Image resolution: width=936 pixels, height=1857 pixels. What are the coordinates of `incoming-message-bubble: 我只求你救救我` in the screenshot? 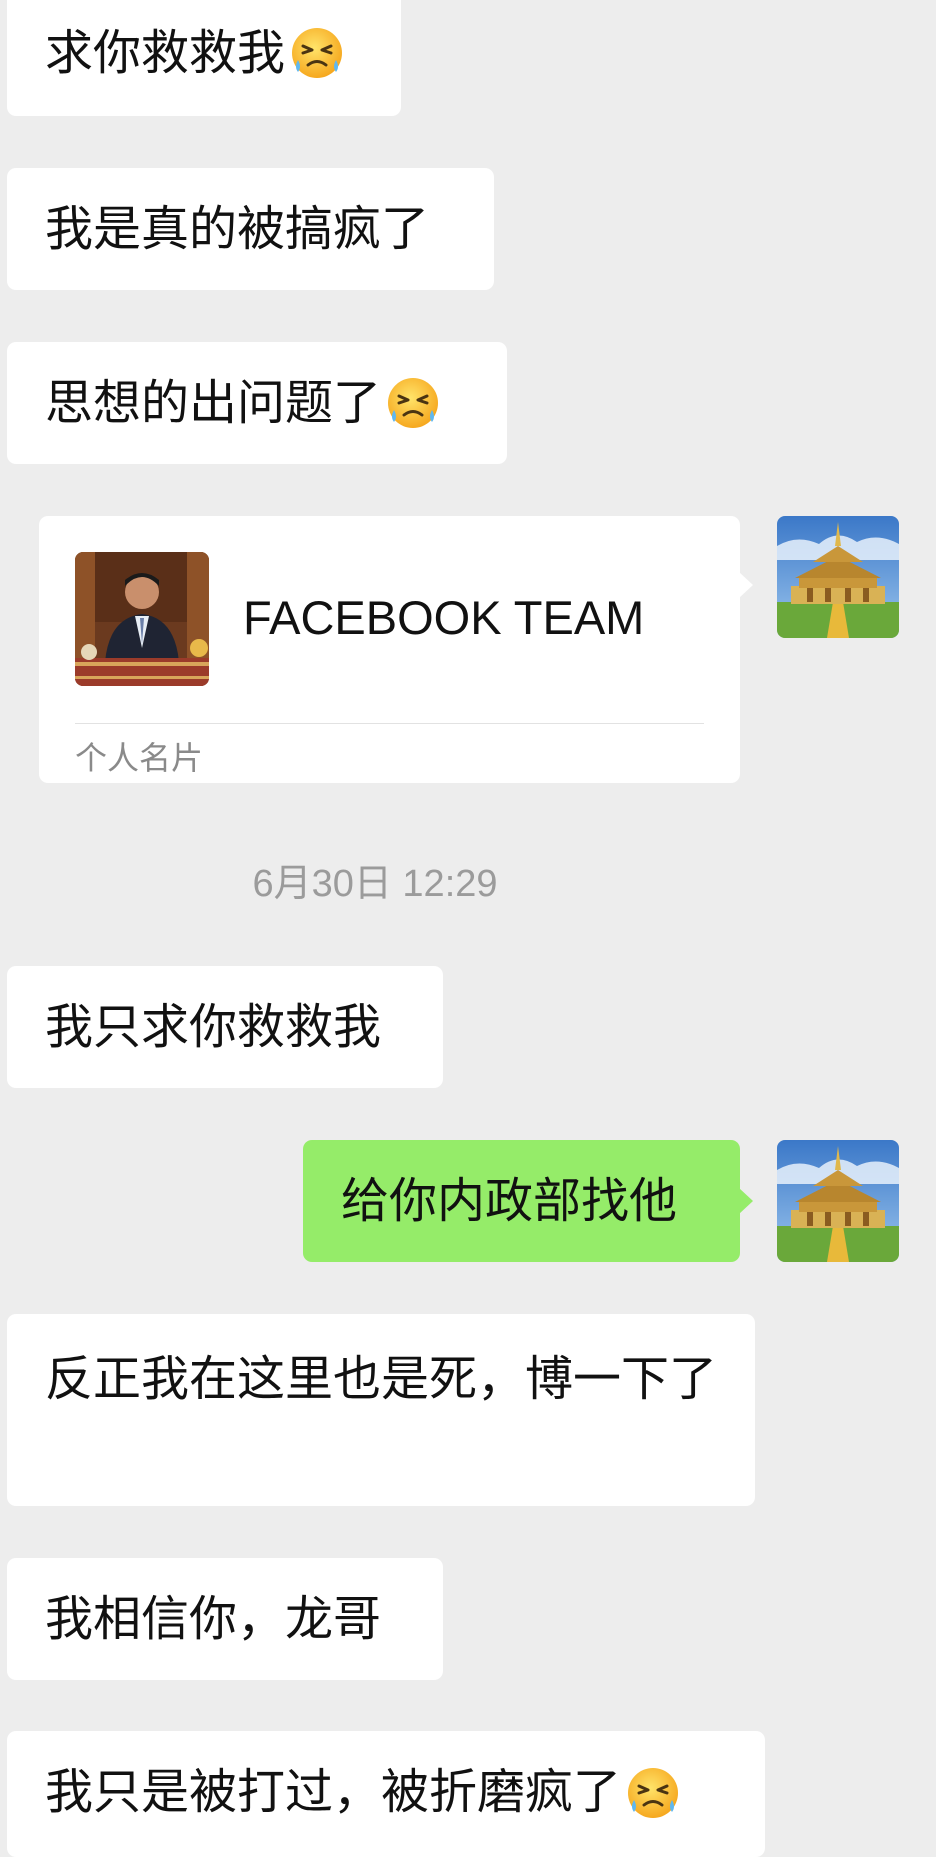 It's located at (225, 1027).